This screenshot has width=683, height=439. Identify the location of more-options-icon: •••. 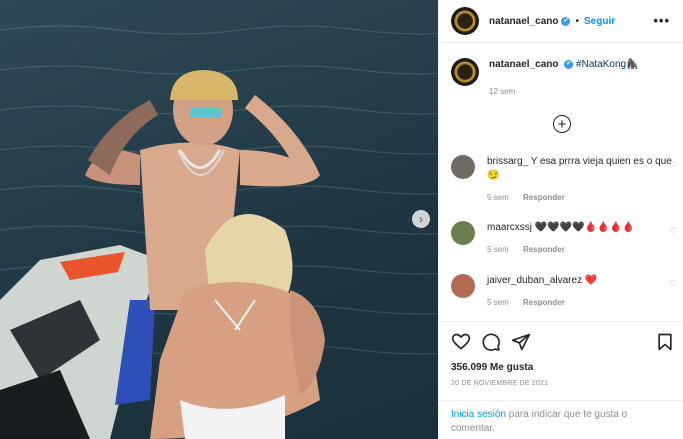
(661, 20).